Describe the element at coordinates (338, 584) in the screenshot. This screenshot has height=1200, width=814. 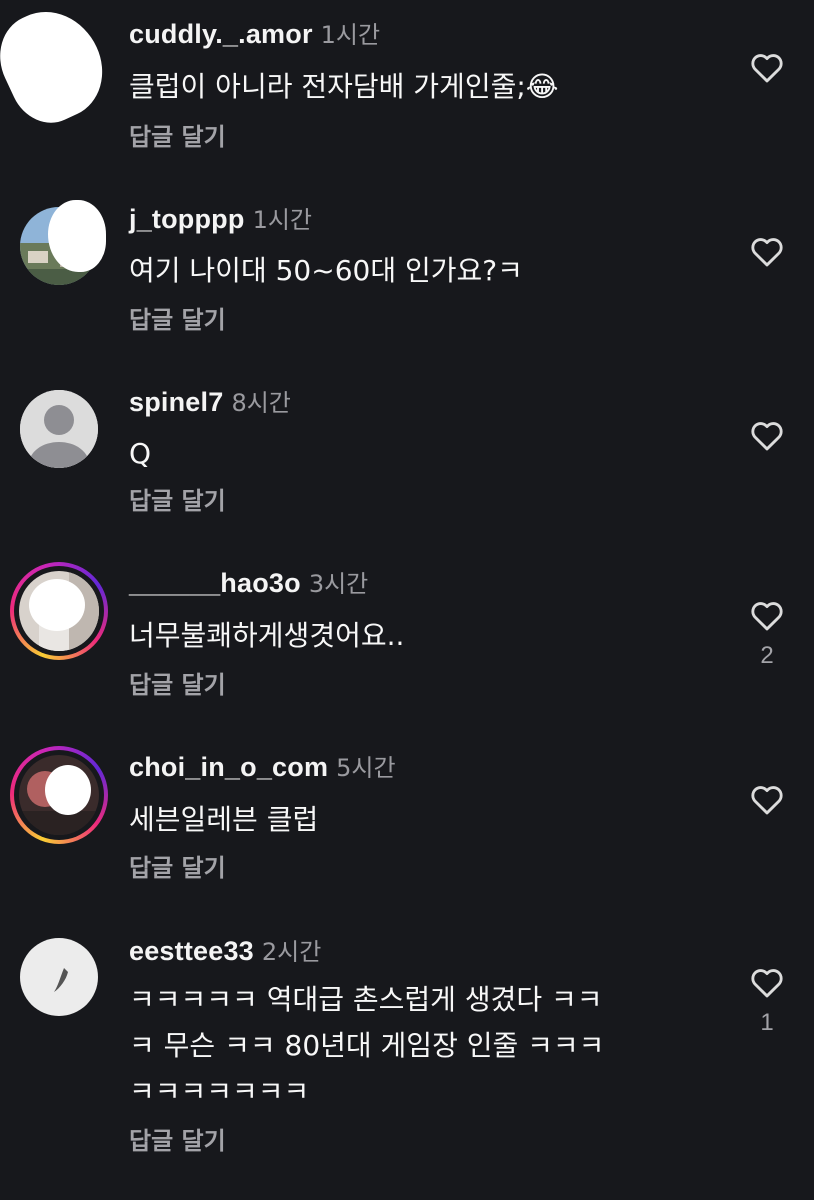
I see `timestamp: 3시간` at that location.